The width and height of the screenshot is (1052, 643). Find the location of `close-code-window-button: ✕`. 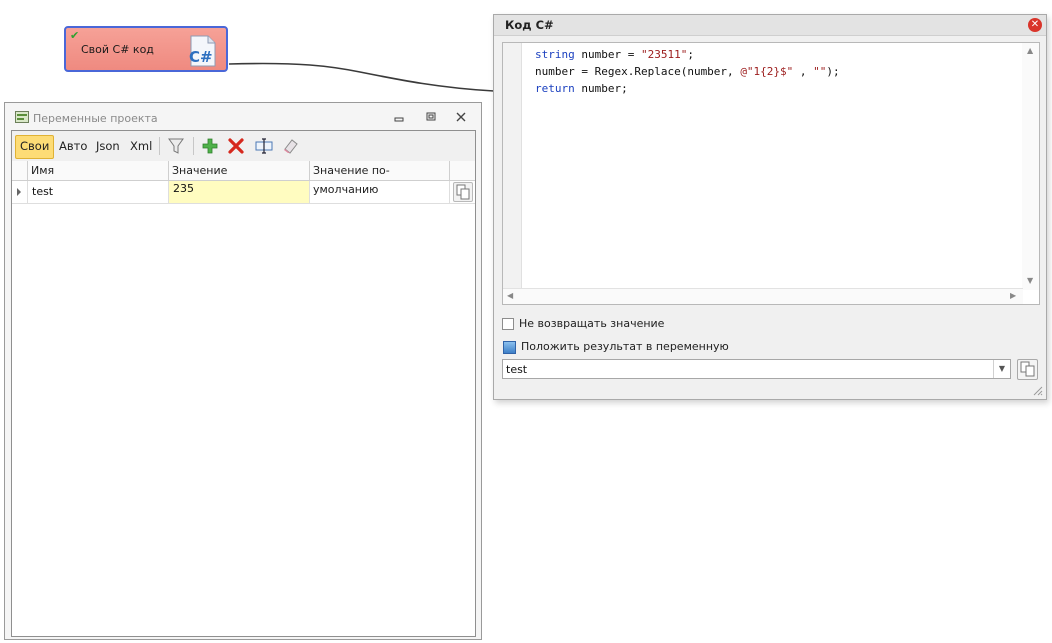

close-code-window-button: ✕ is located at coordinates (1035, 25).